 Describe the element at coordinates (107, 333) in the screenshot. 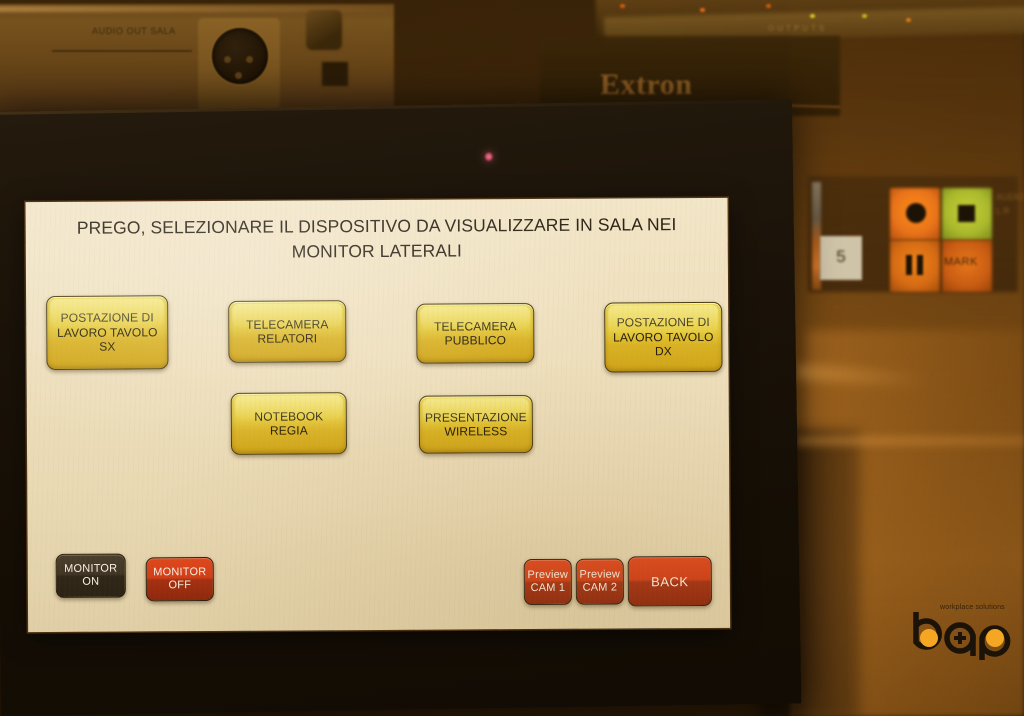

I see `source-workstation-left: POSTAZIONE DI LAVORO TAVOLO SX` at that location.